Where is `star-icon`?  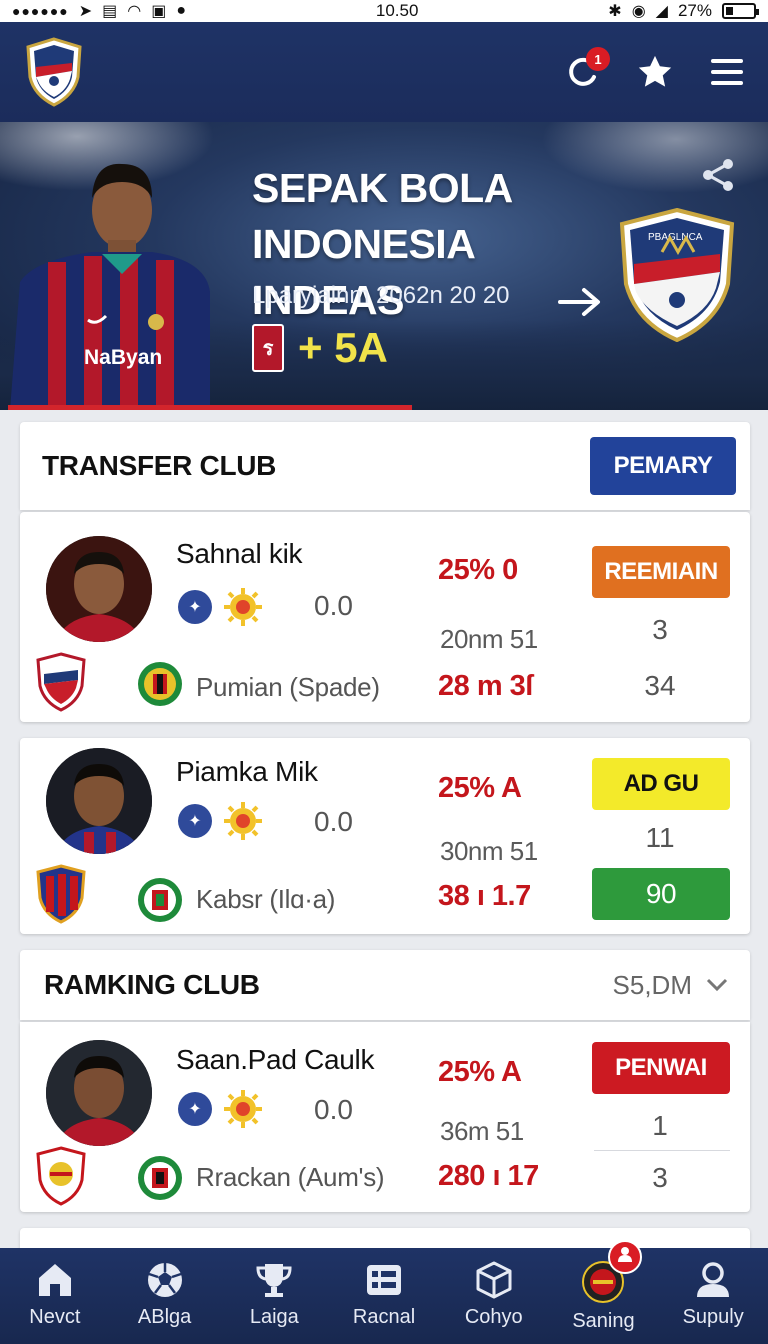
star-icon is located at coordinates (655, 71).